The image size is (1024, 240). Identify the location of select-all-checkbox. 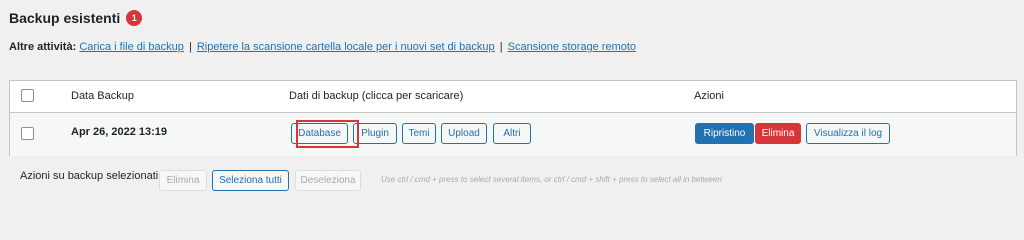
(27, 95).